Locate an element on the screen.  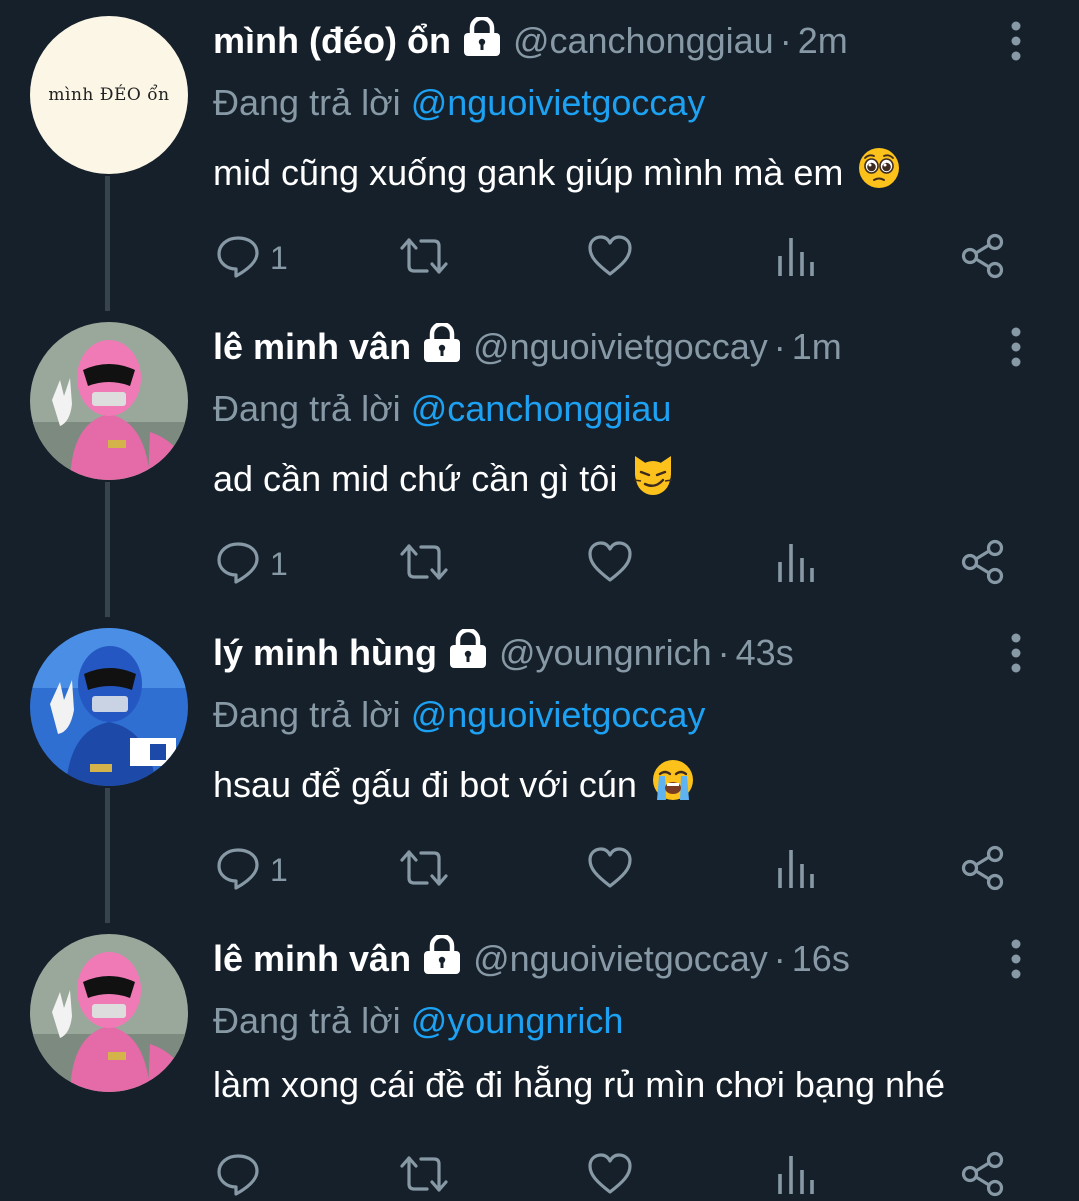
smirking-cat-icon is located at coordinates (653, 478).